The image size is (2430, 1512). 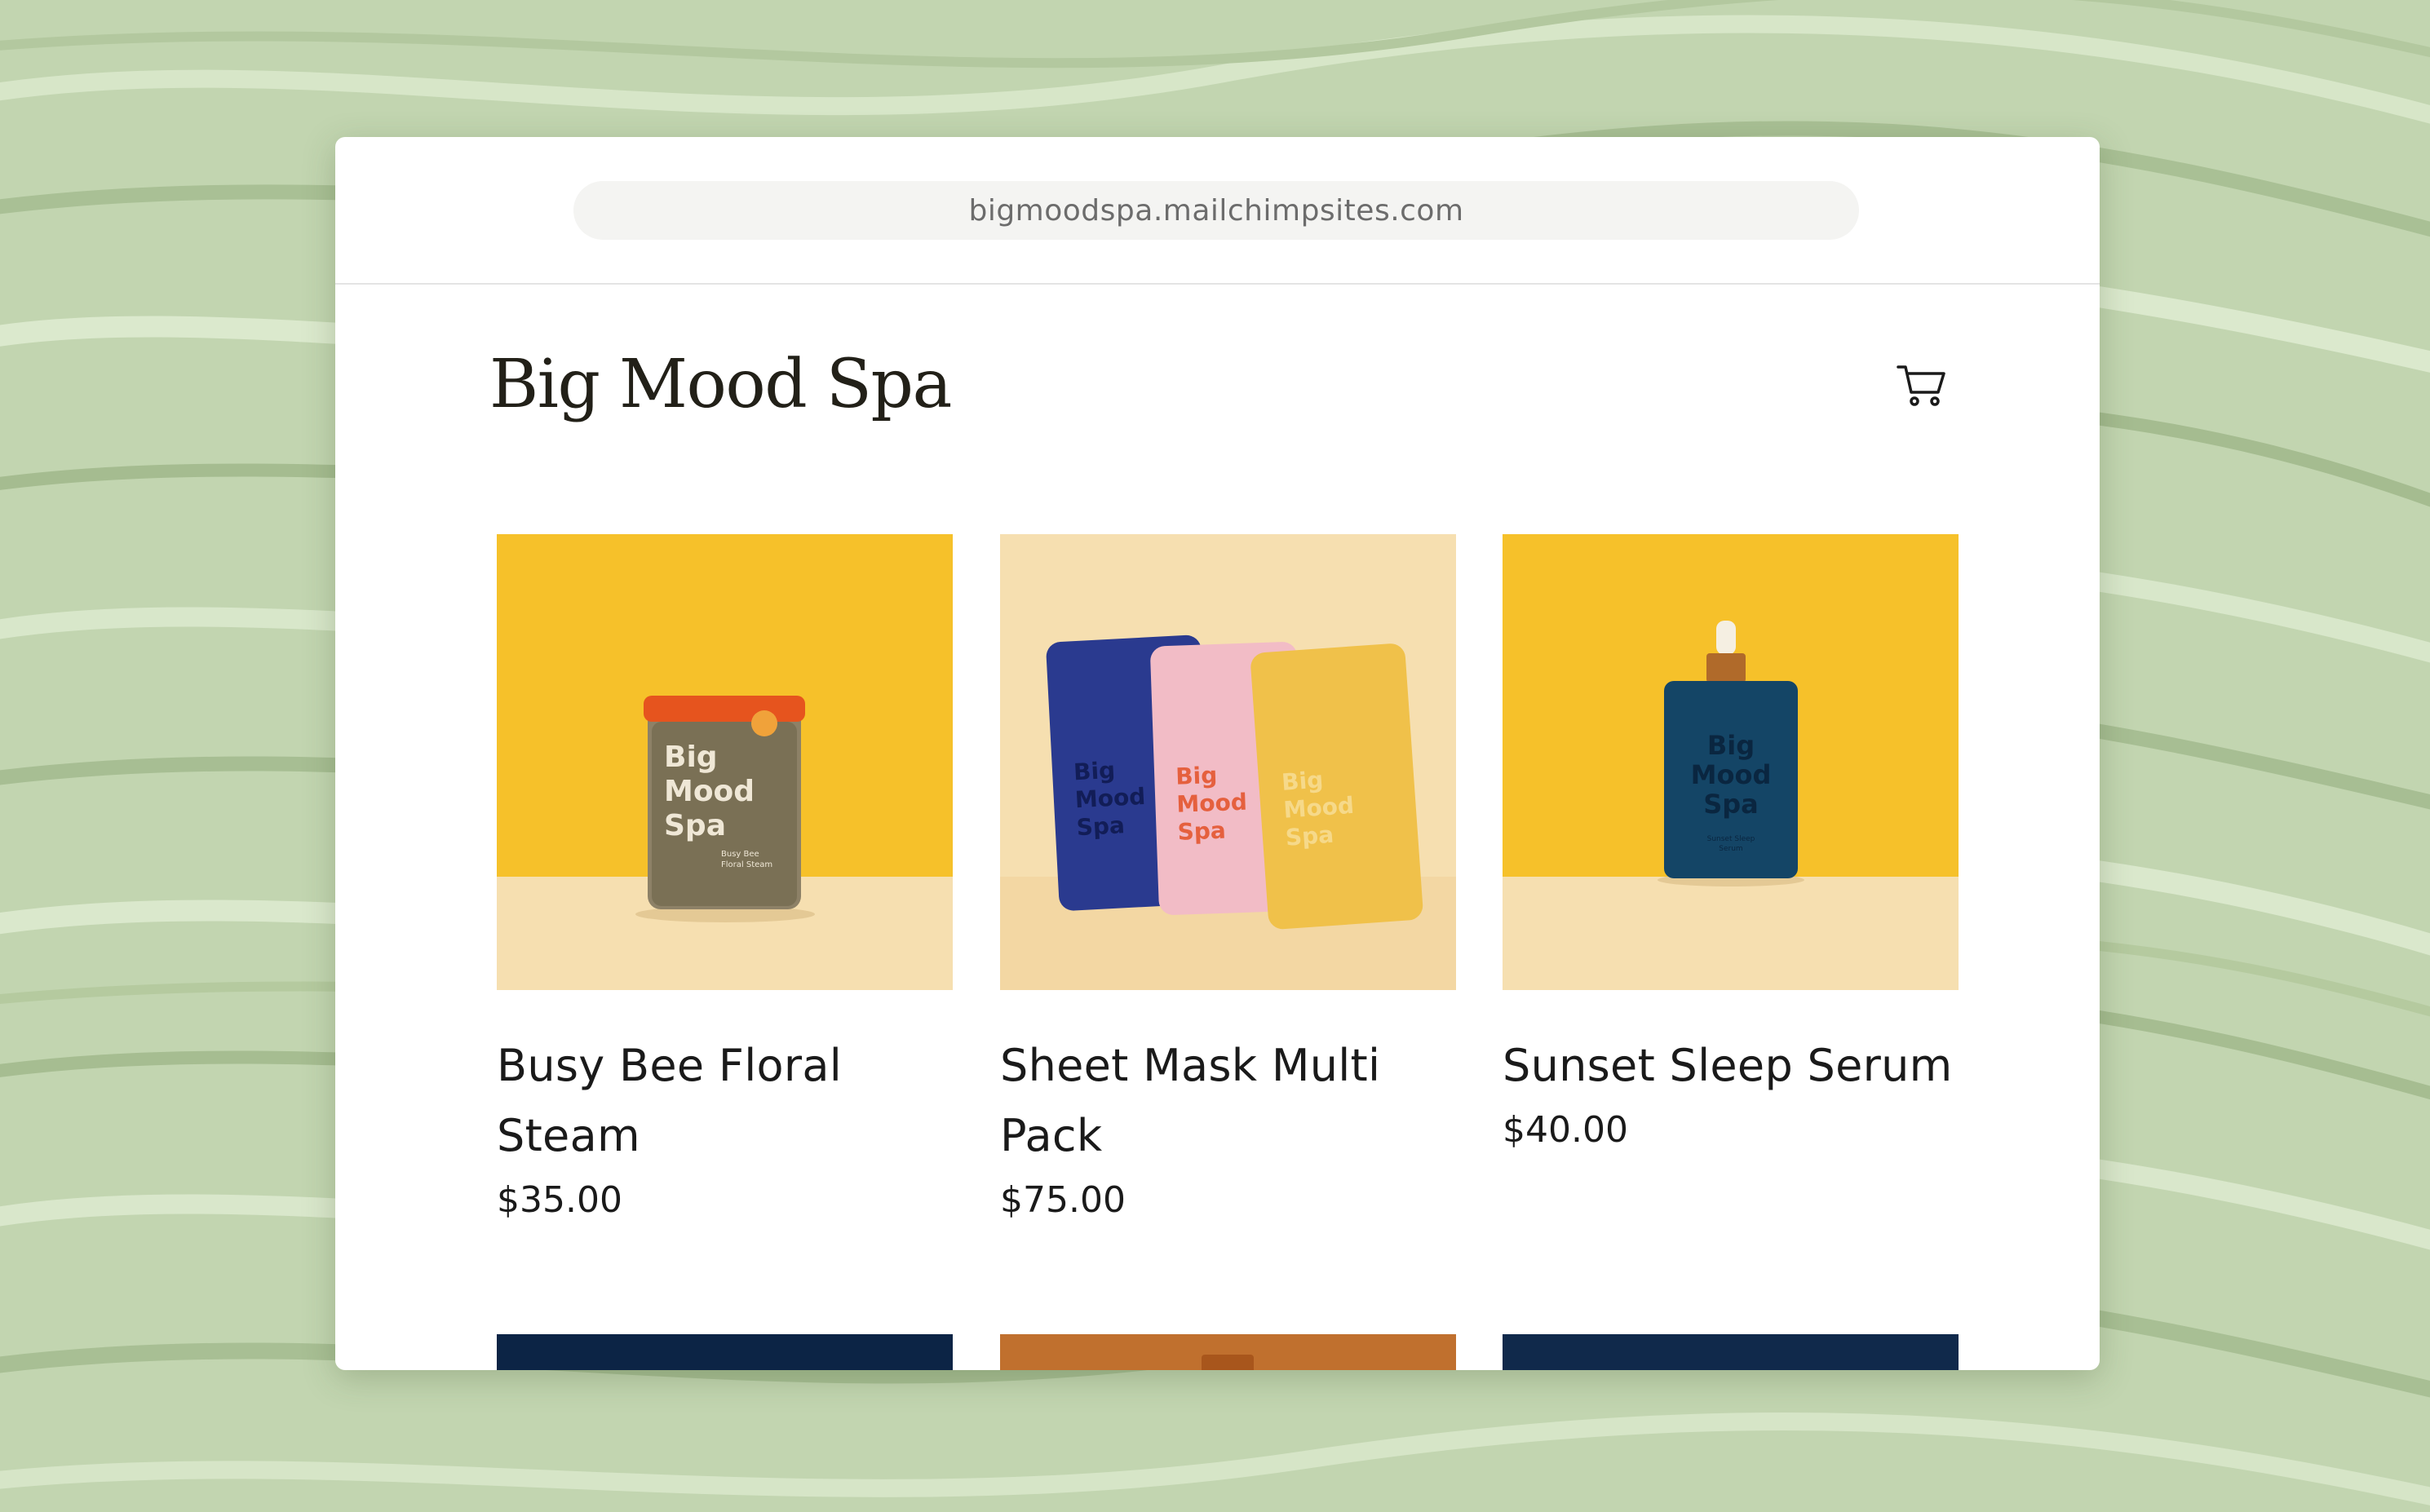 What do you see at coordinates (1110, 798) in the screenshot?
I see `pouch-blue-label-2: Mood` at bounding box center [1110, 798].